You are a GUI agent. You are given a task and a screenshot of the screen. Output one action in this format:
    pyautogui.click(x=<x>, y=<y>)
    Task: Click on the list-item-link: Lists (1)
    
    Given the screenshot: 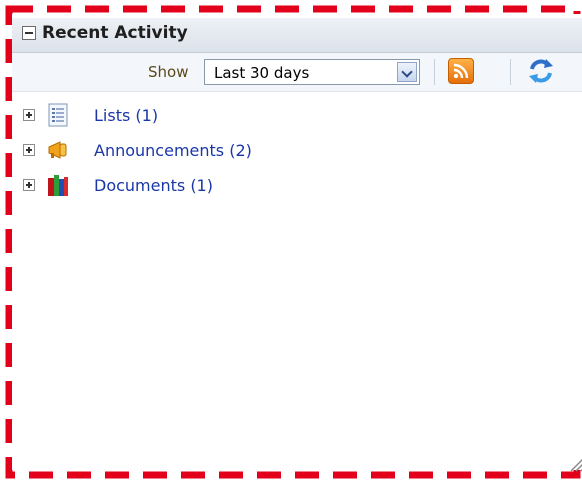 What is the action you would take?
    pyautogui.click(x=126, y=115)
    